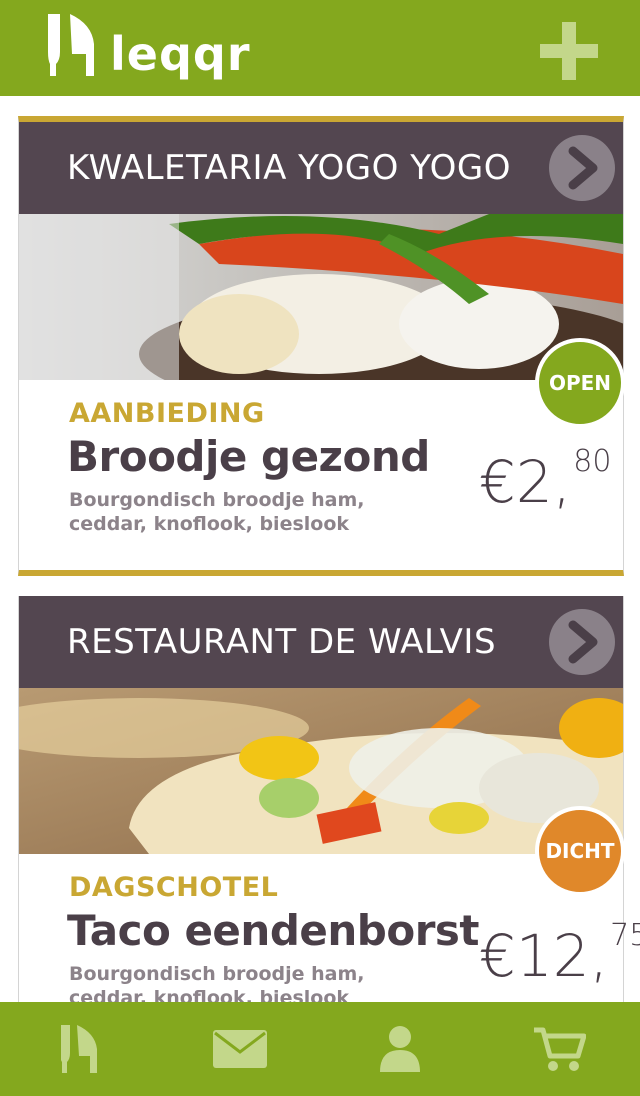 This screenshot has width=640, height=1096. Describe the element at coordinates (273, 930) in the screenshot. I see `dish-title: Taco eendenborst` at that location.